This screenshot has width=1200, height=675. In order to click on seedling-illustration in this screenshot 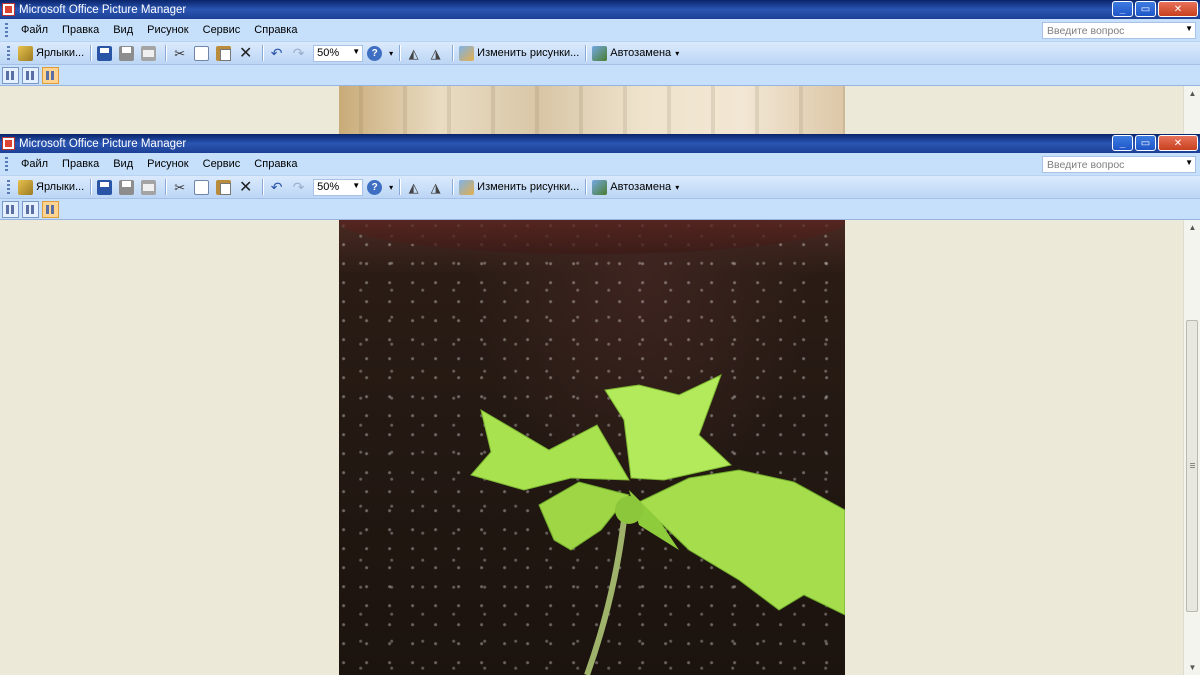, I will do `click(657, 524)`.